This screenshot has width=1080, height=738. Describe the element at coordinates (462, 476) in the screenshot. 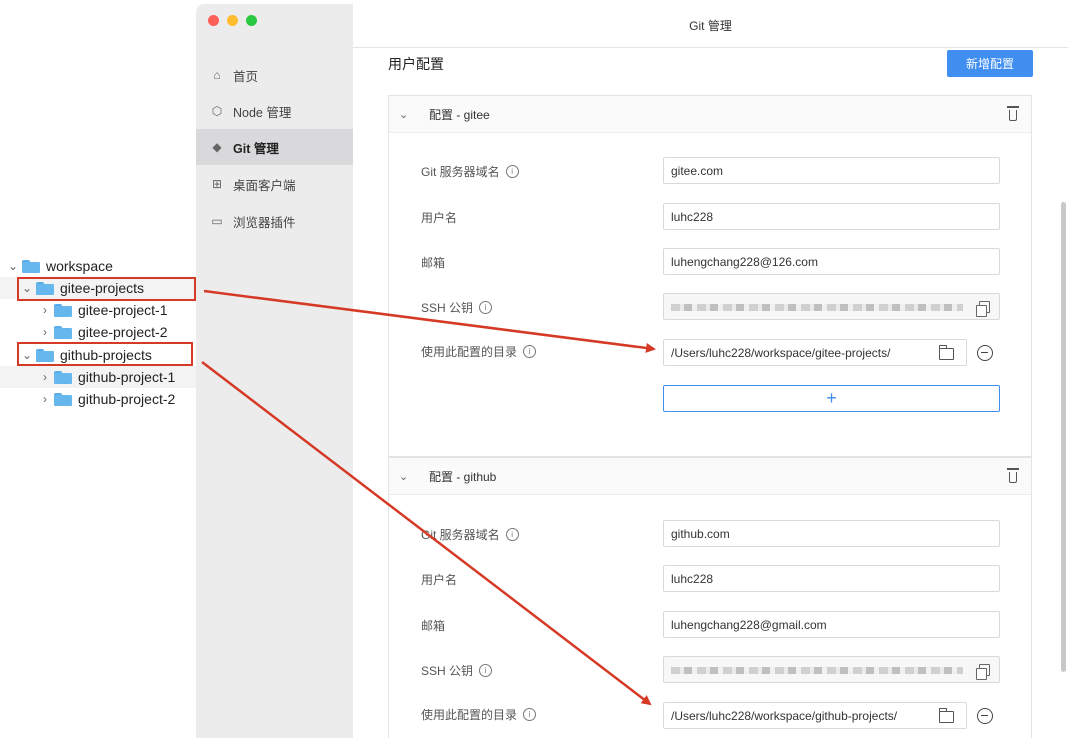

I see `panel-title: 配置 - github` at that location.